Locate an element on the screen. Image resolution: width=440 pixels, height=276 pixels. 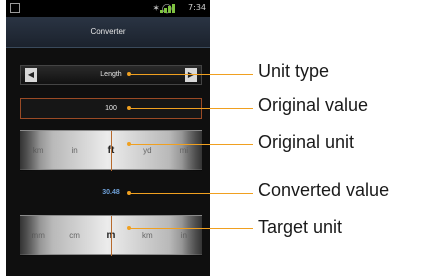
callout-unit-type: Unit type is located at coordinates (294, 71).